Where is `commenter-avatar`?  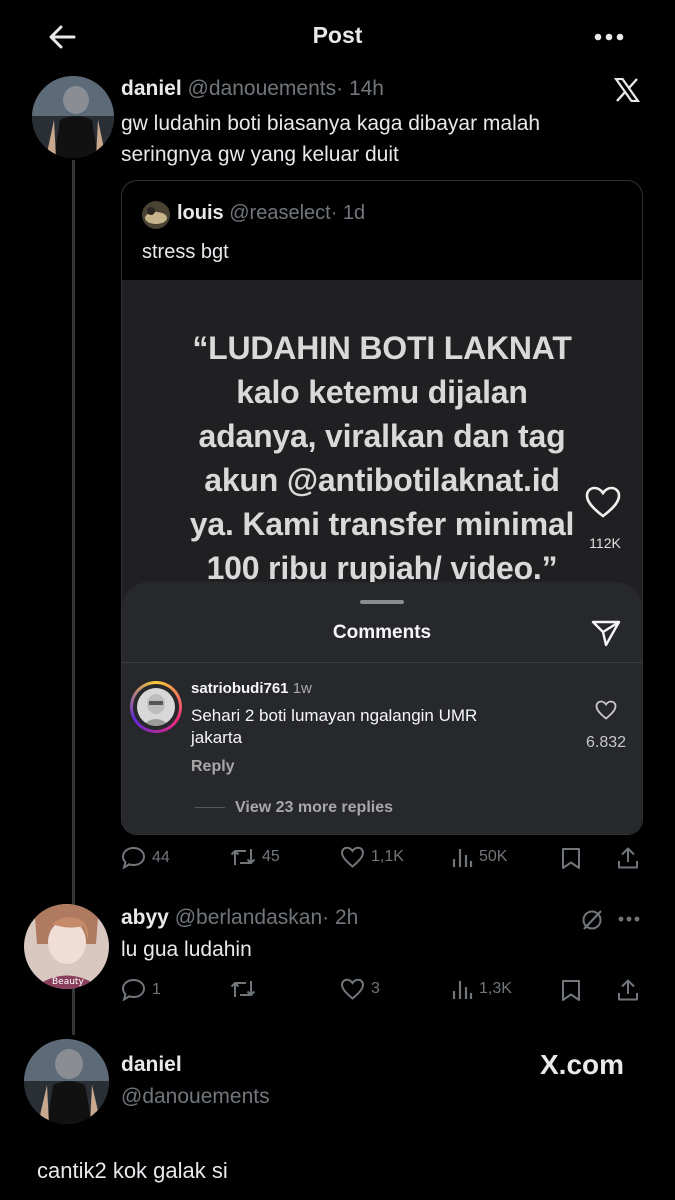 commenter-avatar is located at coordinates (156, 707).